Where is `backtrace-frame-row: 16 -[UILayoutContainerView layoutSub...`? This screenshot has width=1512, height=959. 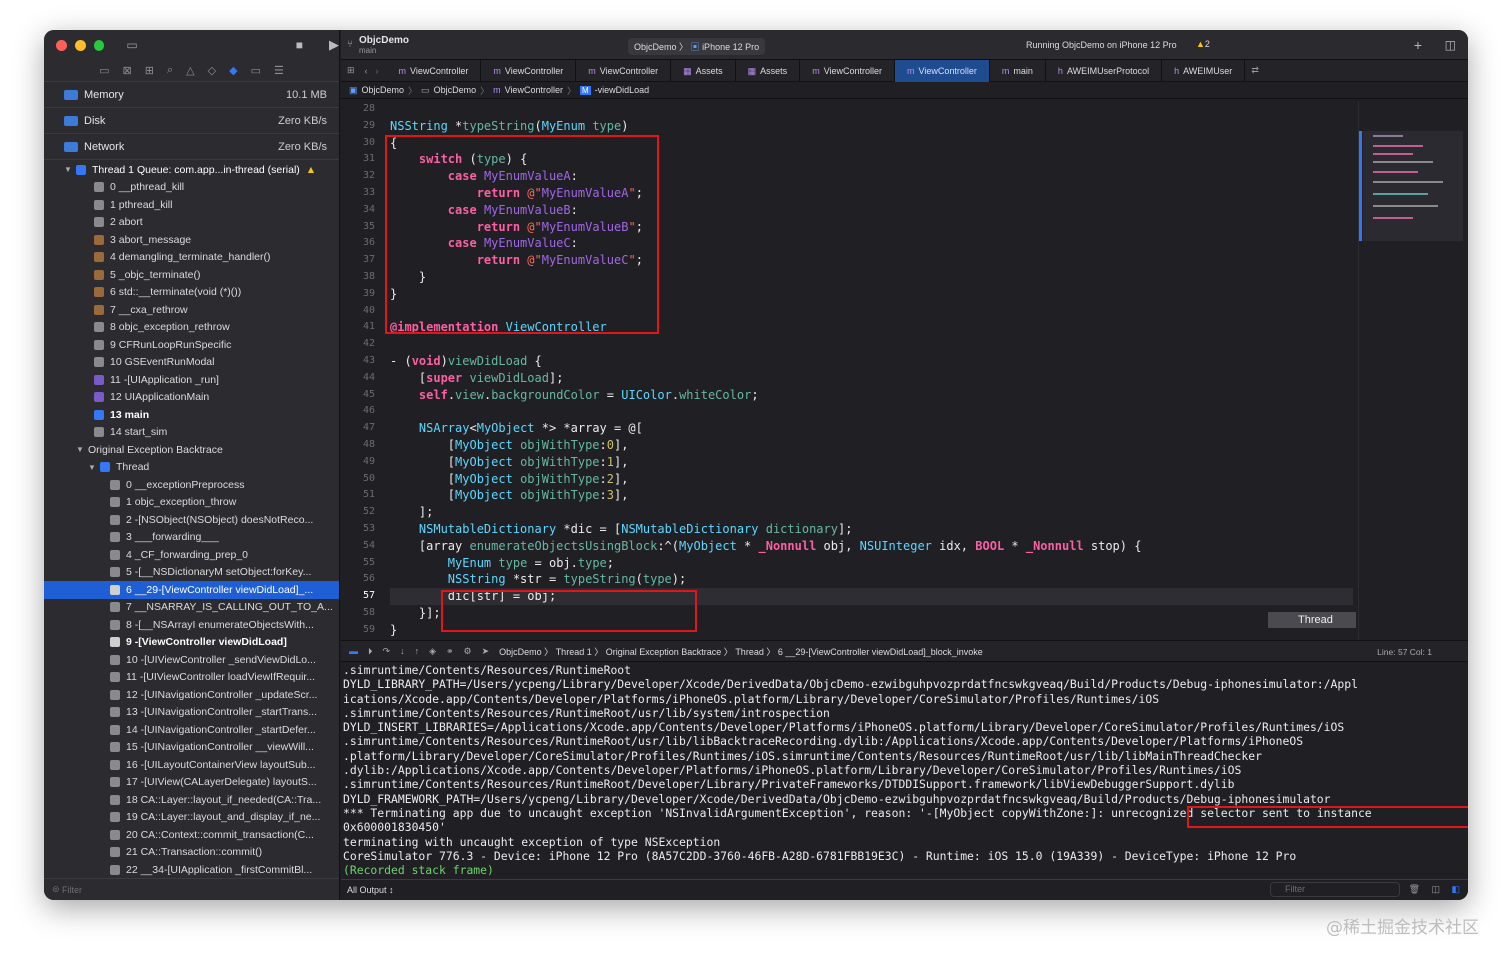 backtrace-frame-row: 16 -[UILayoutContainerView layoutSub... is located at coordinates (191, 765).